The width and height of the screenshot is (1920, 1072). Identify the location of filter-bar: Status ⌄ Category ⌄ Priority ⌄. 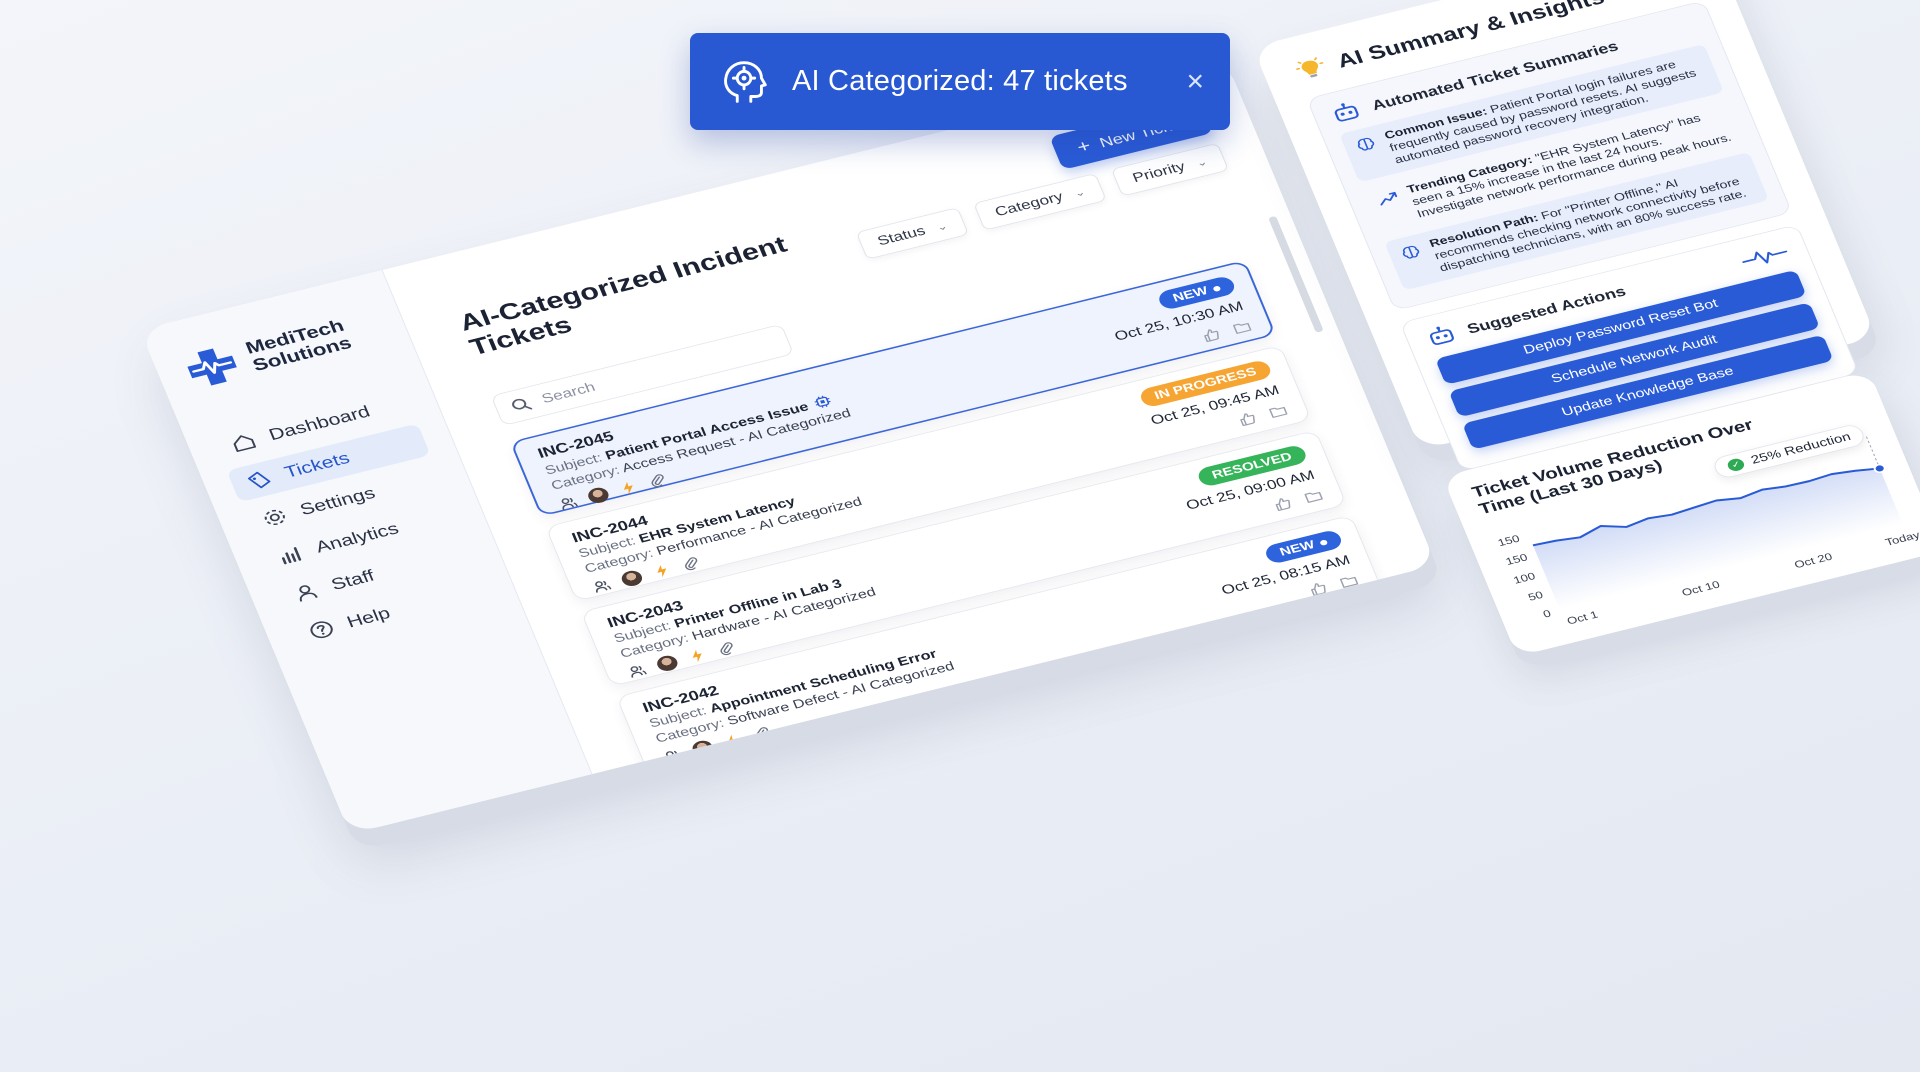
(1042, 201).